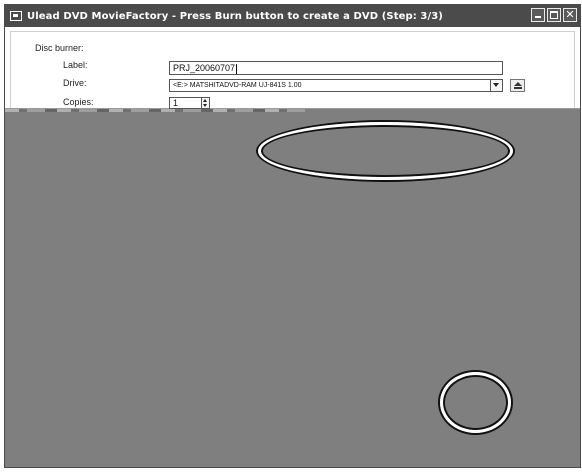 The height and width of the screenshot is (472, 582). What do you see at coordinates (237, 85) in the screenshot?
I see `drive-selected-value: <E:> MATSHITADVD-RAM UJ-841S 1.00` at bounding box center [237, 85].